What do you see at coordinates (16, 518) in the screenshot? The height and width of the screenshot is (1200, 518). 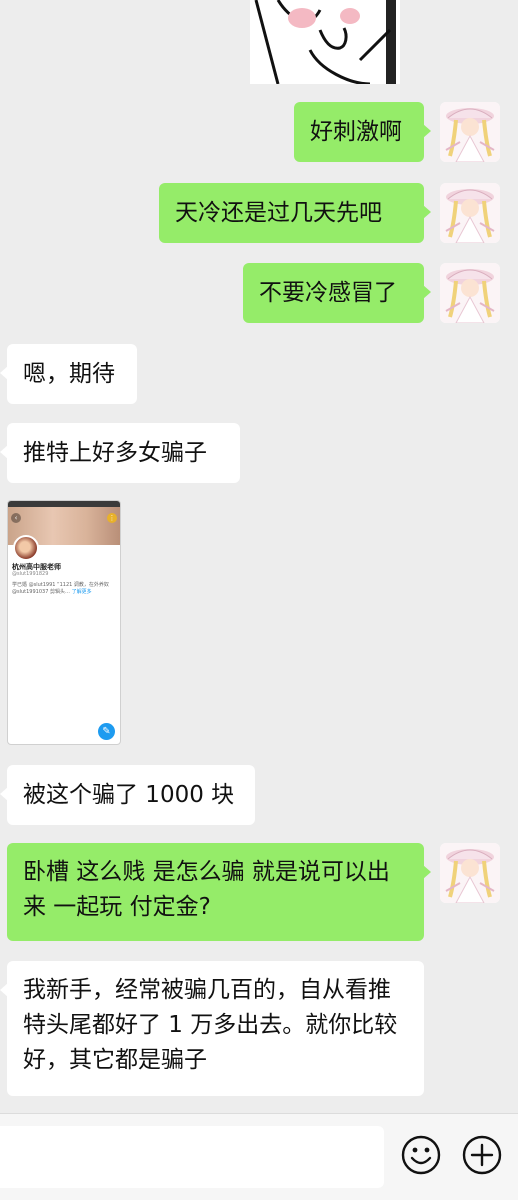 I see `back-icon: ‹` at bounding box center [16, 518].